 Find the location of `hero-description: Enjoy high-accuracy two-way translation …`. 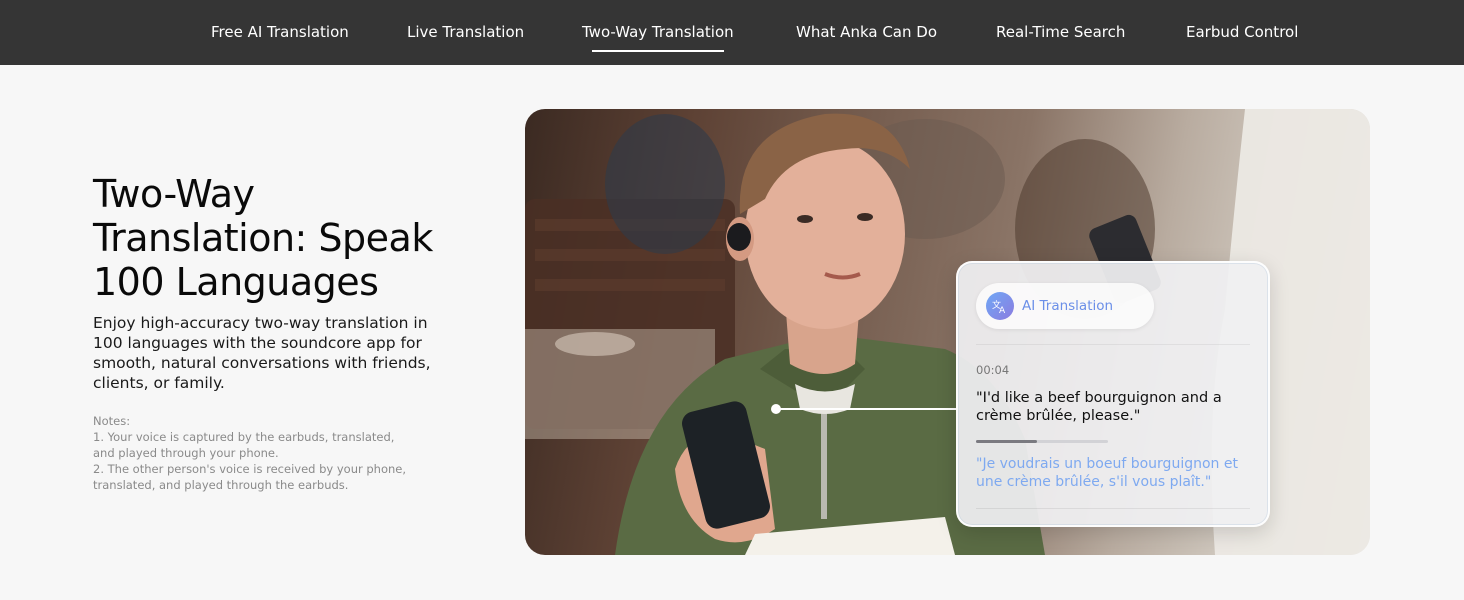

hero-description: Enjoy high-accuracy two-way translation … is located at coordinates (262, 353).